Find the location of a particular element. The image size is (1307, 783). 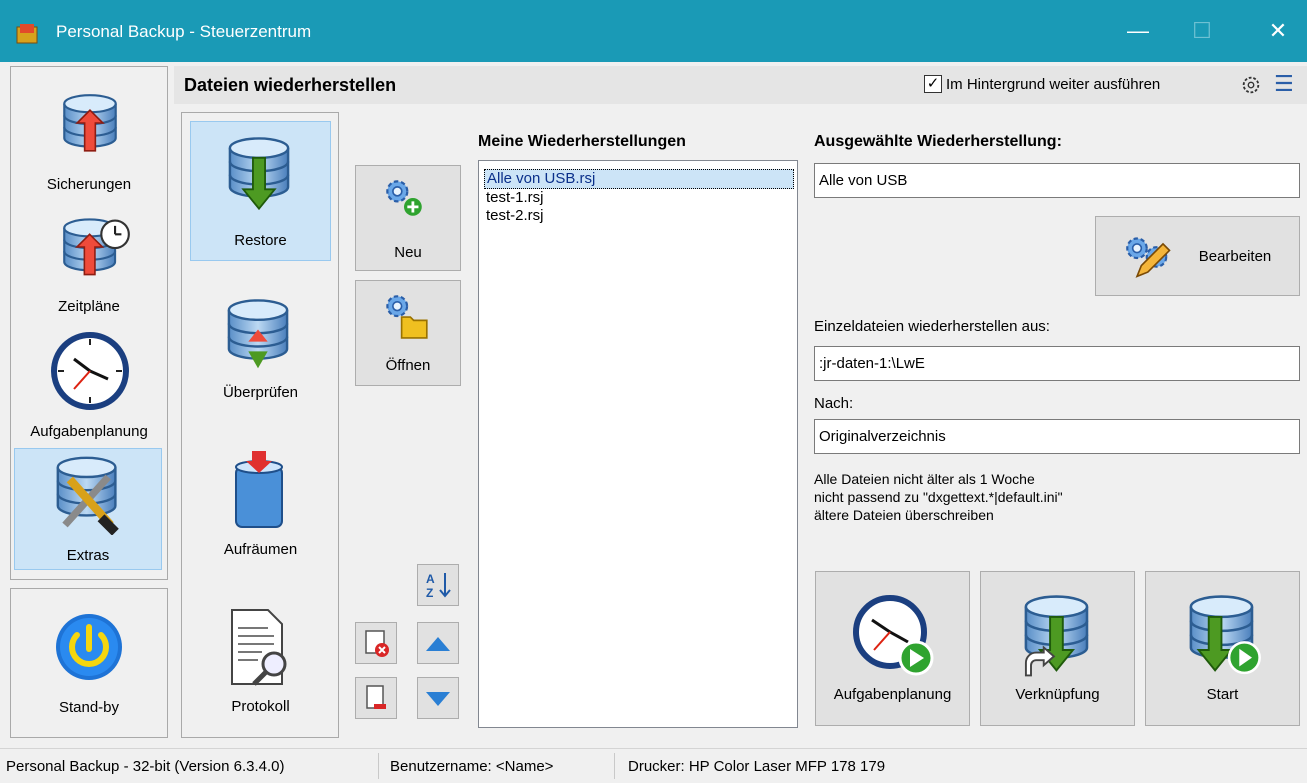

subnav-item-restore: Restore is located at coordinates (260, 191).